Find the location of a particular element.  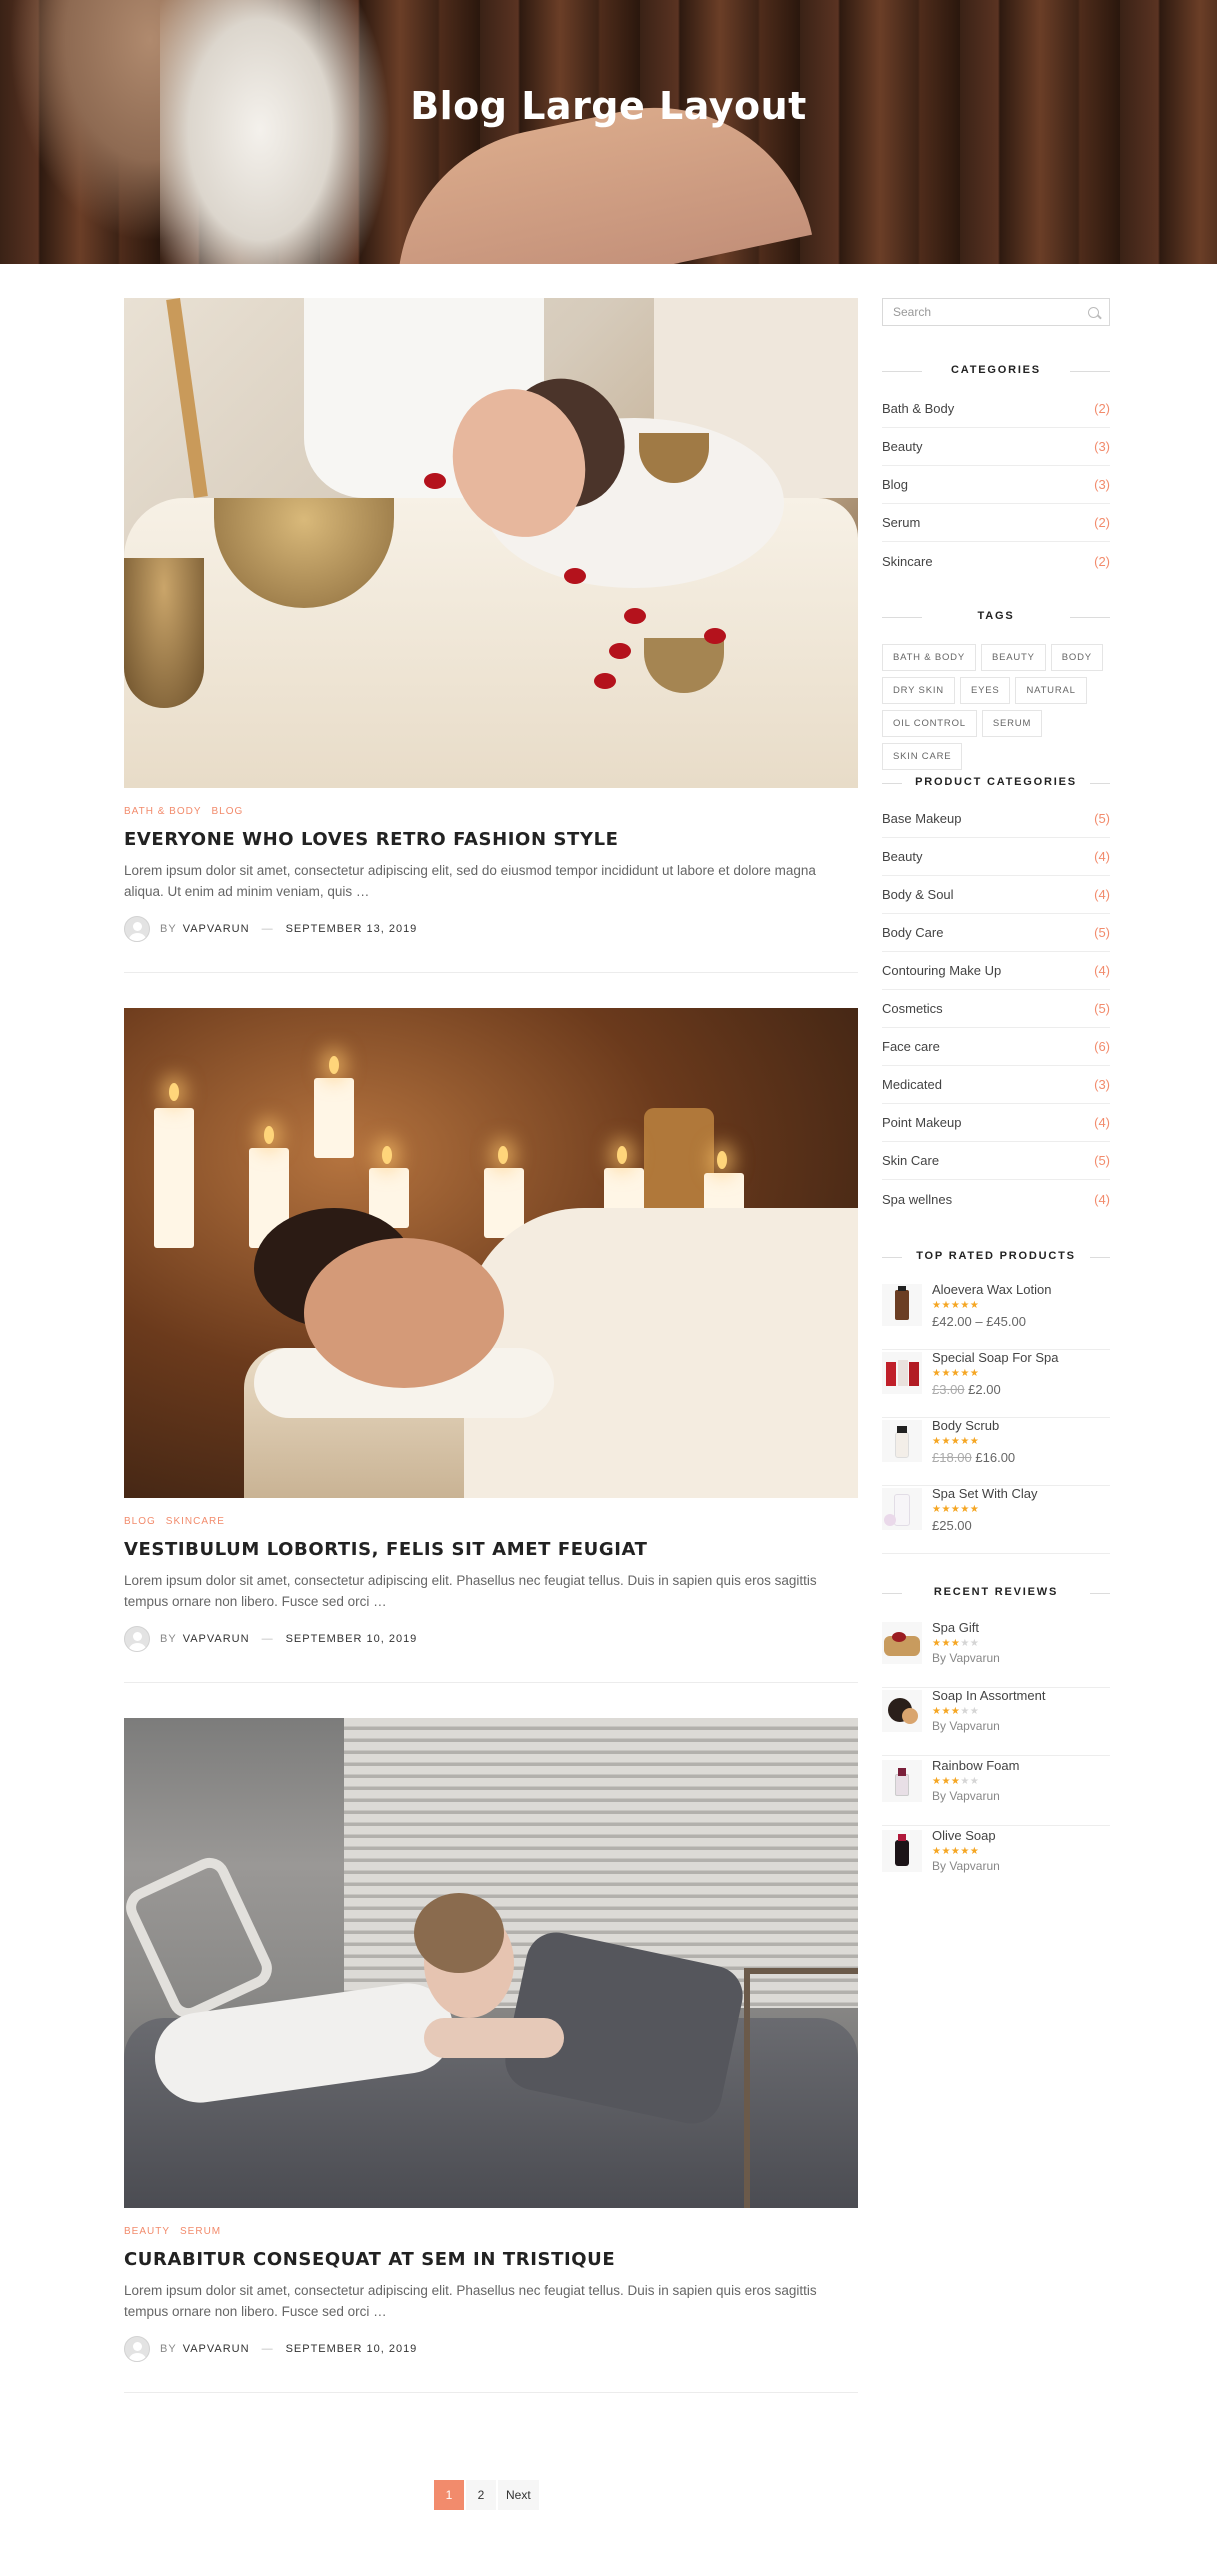

product-category-name: Contouring Make Up is located at coordinates (941, 970).